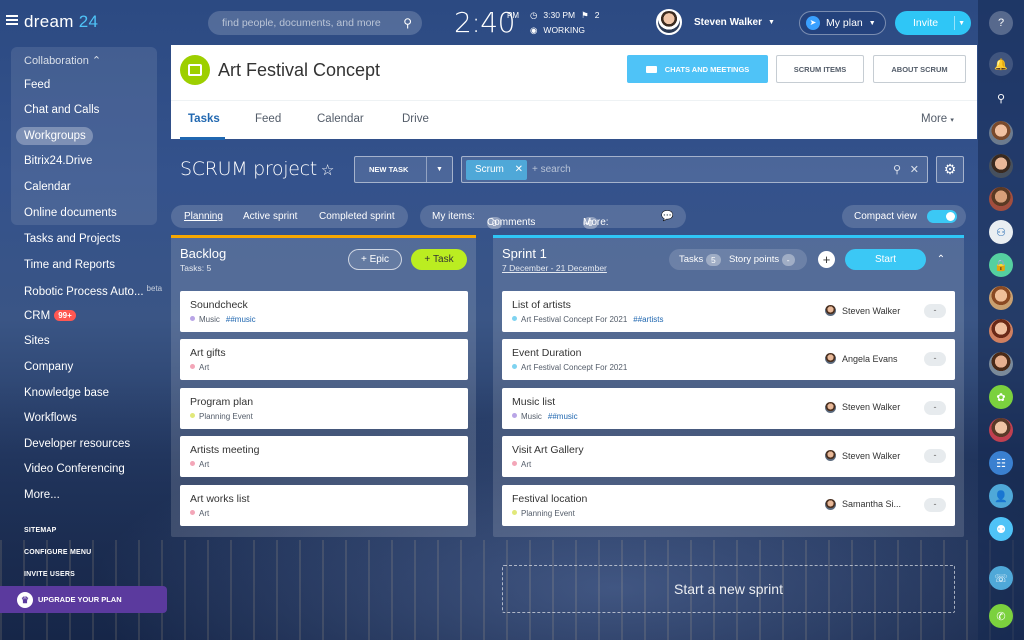 This screenshot has width=1024, height=640. I want to click on tab-tasks: Tasks, so click(204, 119).